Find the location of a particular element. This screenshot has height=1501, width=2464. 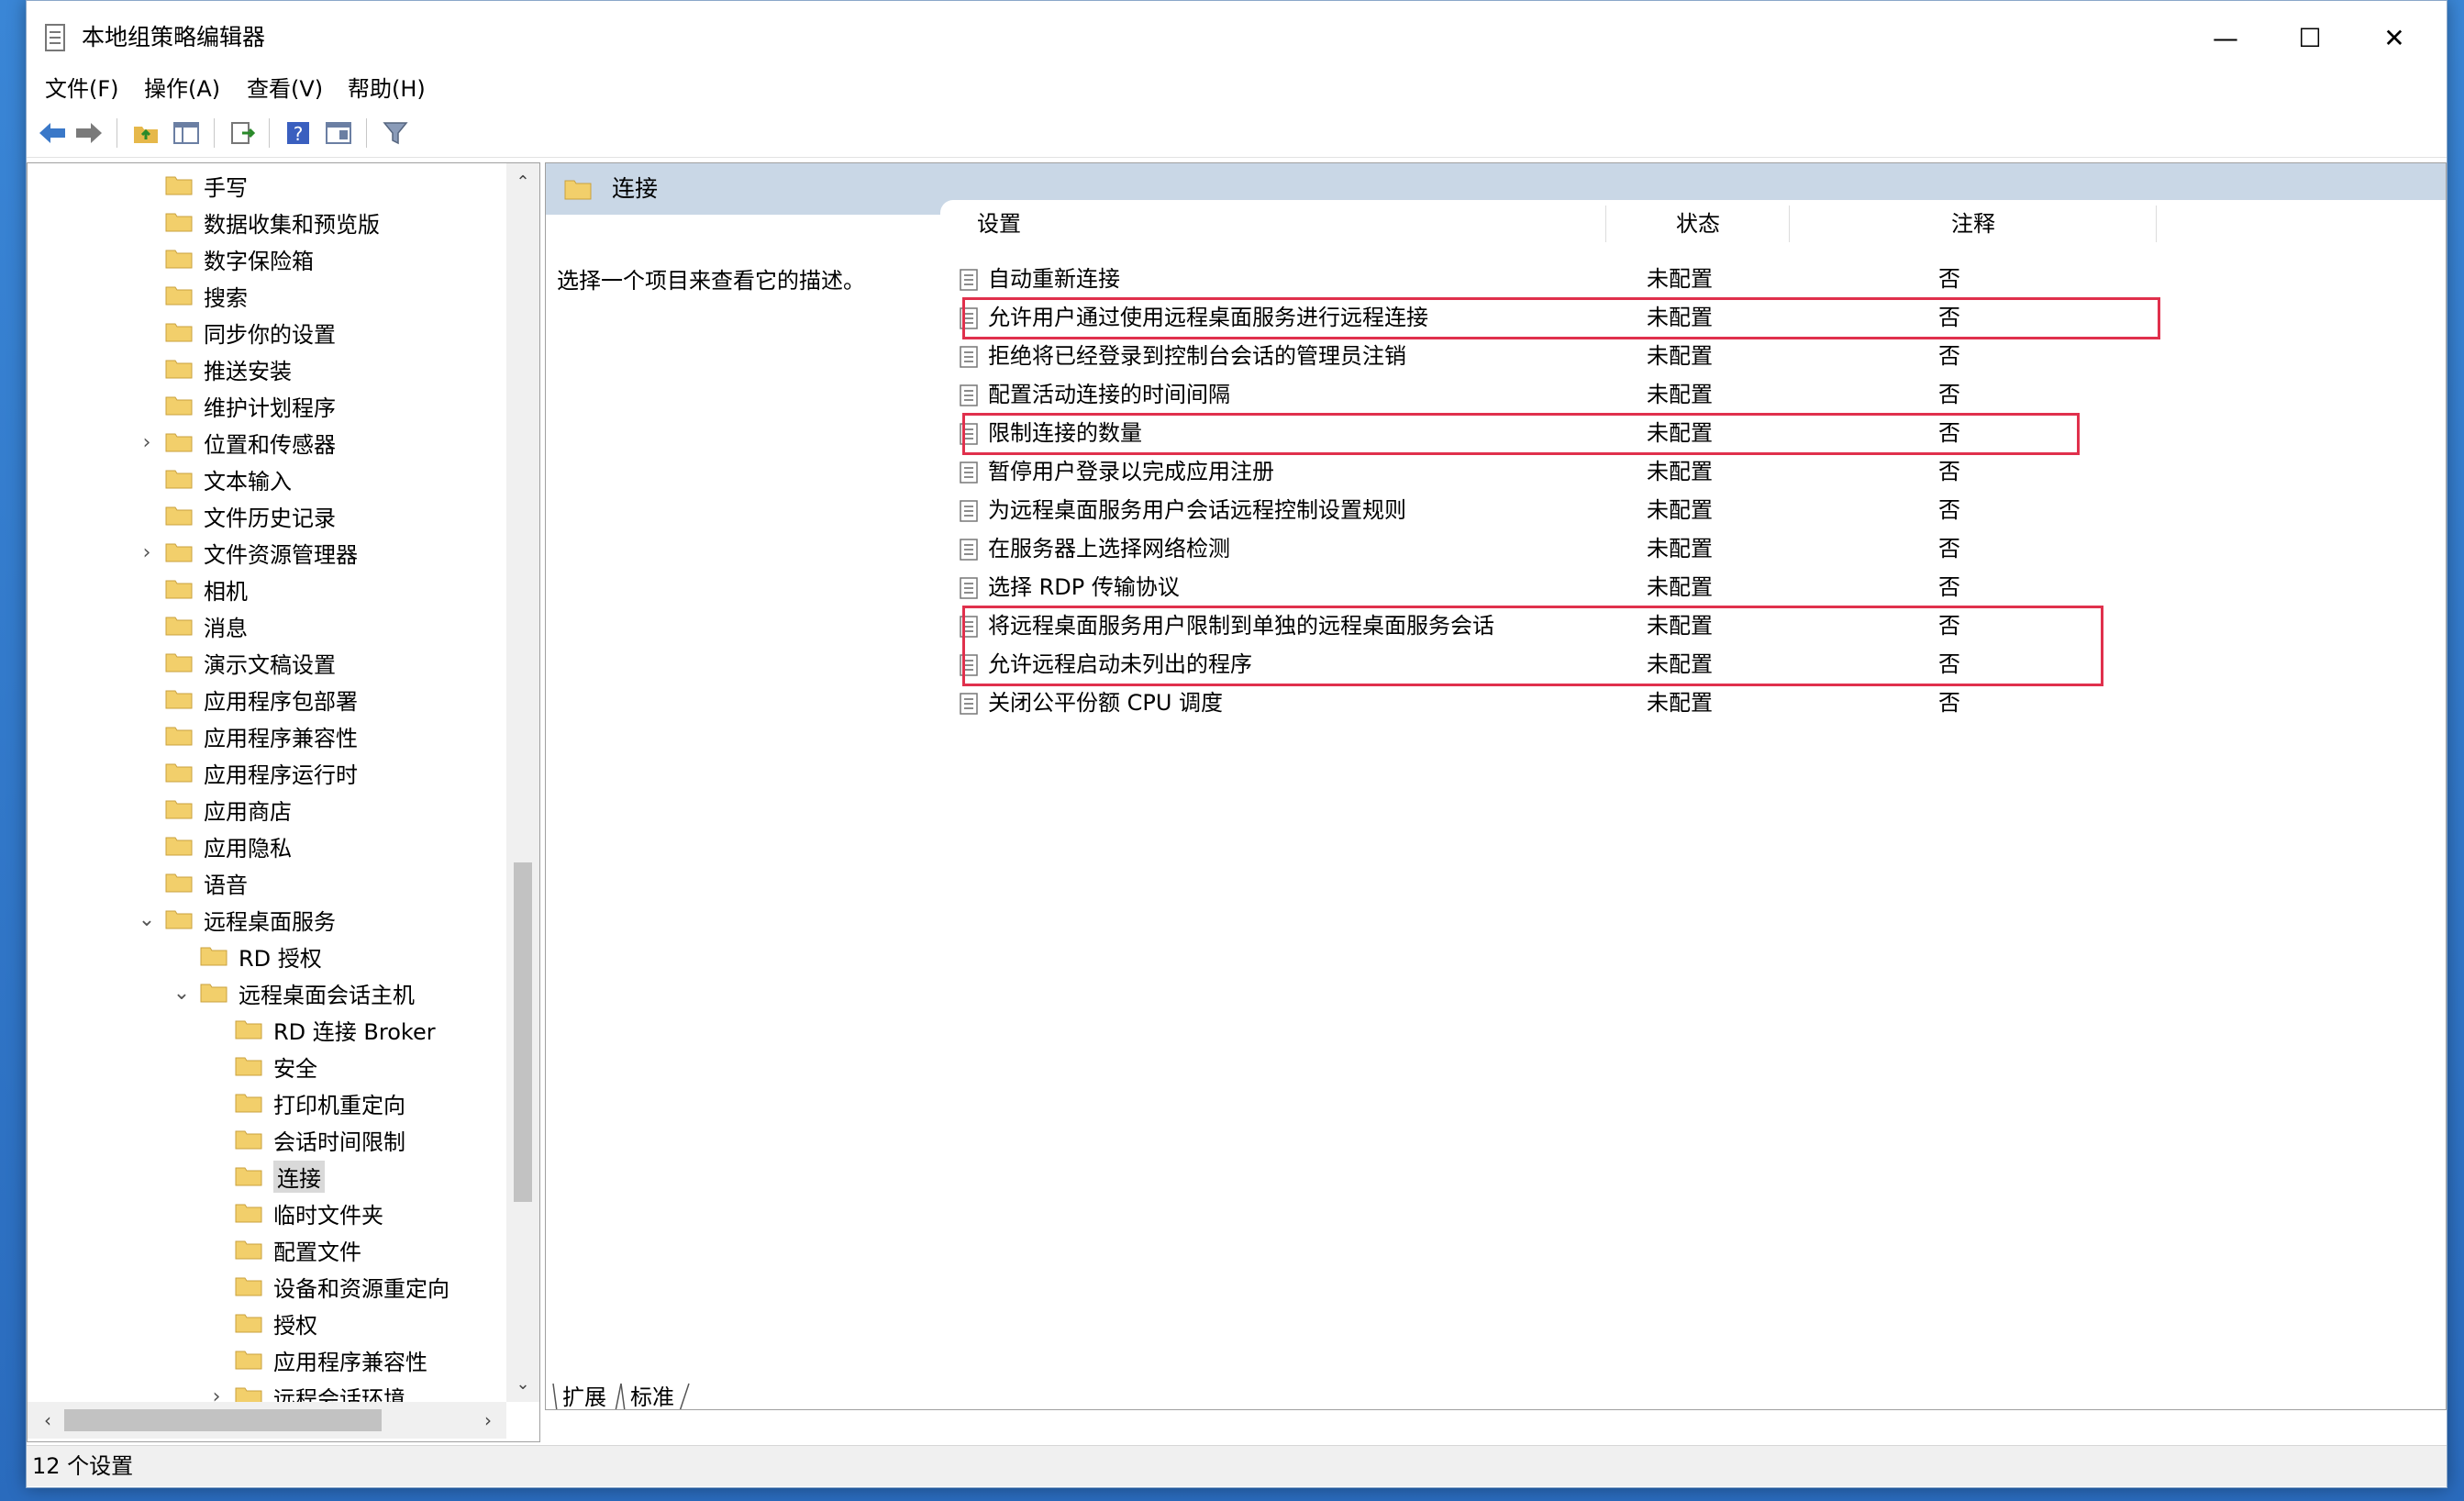

tree-item: 同步你的设置 is located at coordinates (236, 332).